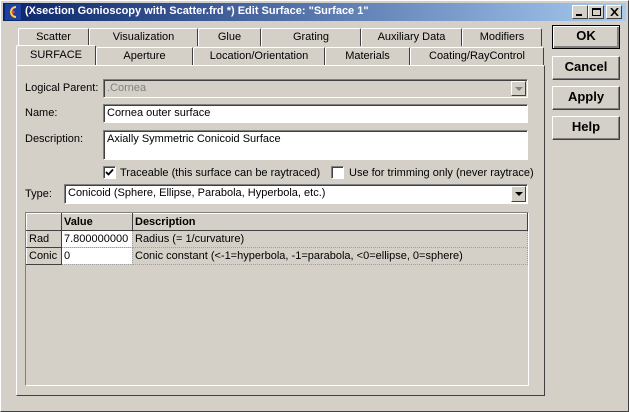 This screenshot has width=629, height=412. What do you see at coordinates (614, 12) in the screenshot?
I see `close-button` at bounding box center [614, 12].